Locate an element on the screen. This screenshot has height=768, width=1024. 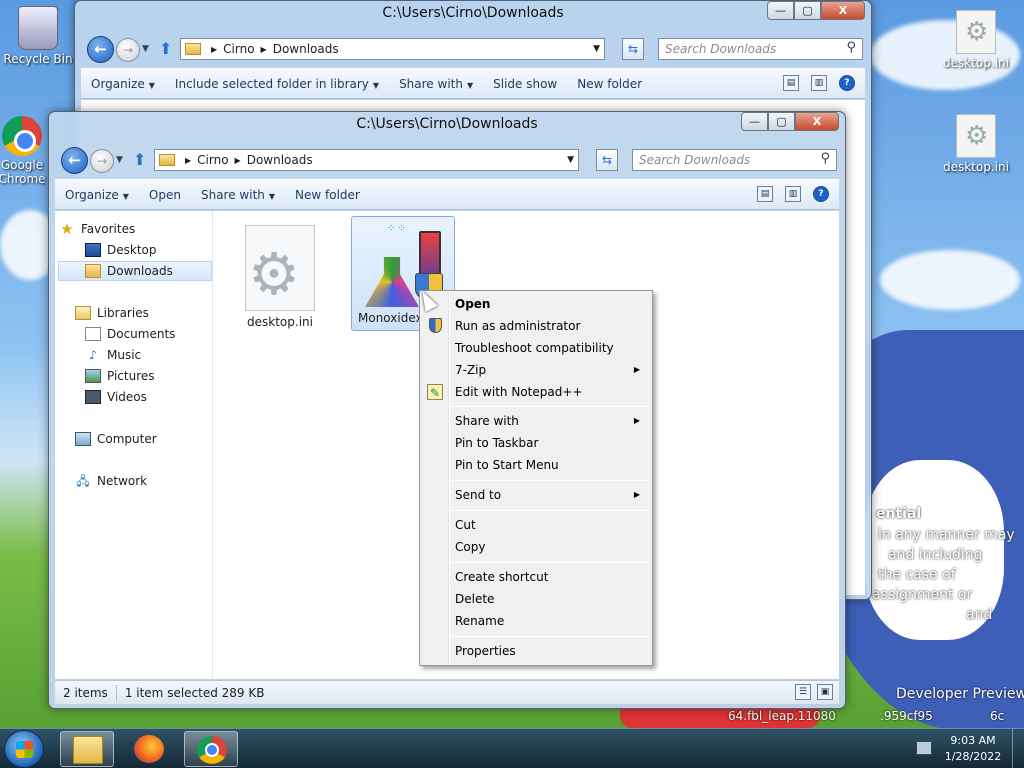
nav-favorites: ★ Favorites is located at coordinates (135, 229).